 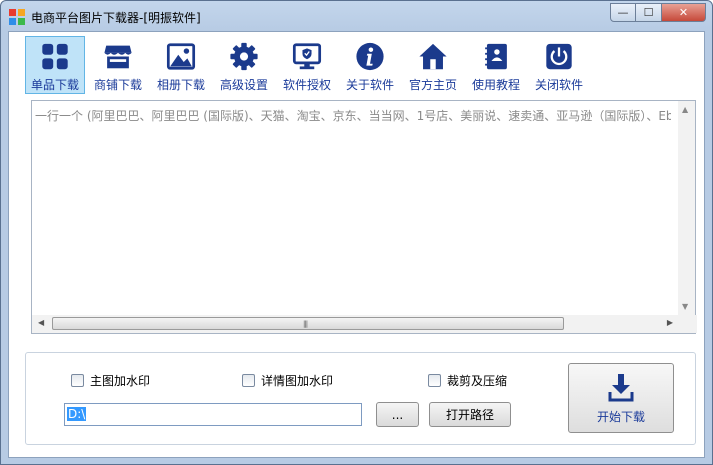 What do you see at coordinates (685, 109) in the screenshot?
I see `scroll-up-icon: ▲` at bounding box center [685, 109].